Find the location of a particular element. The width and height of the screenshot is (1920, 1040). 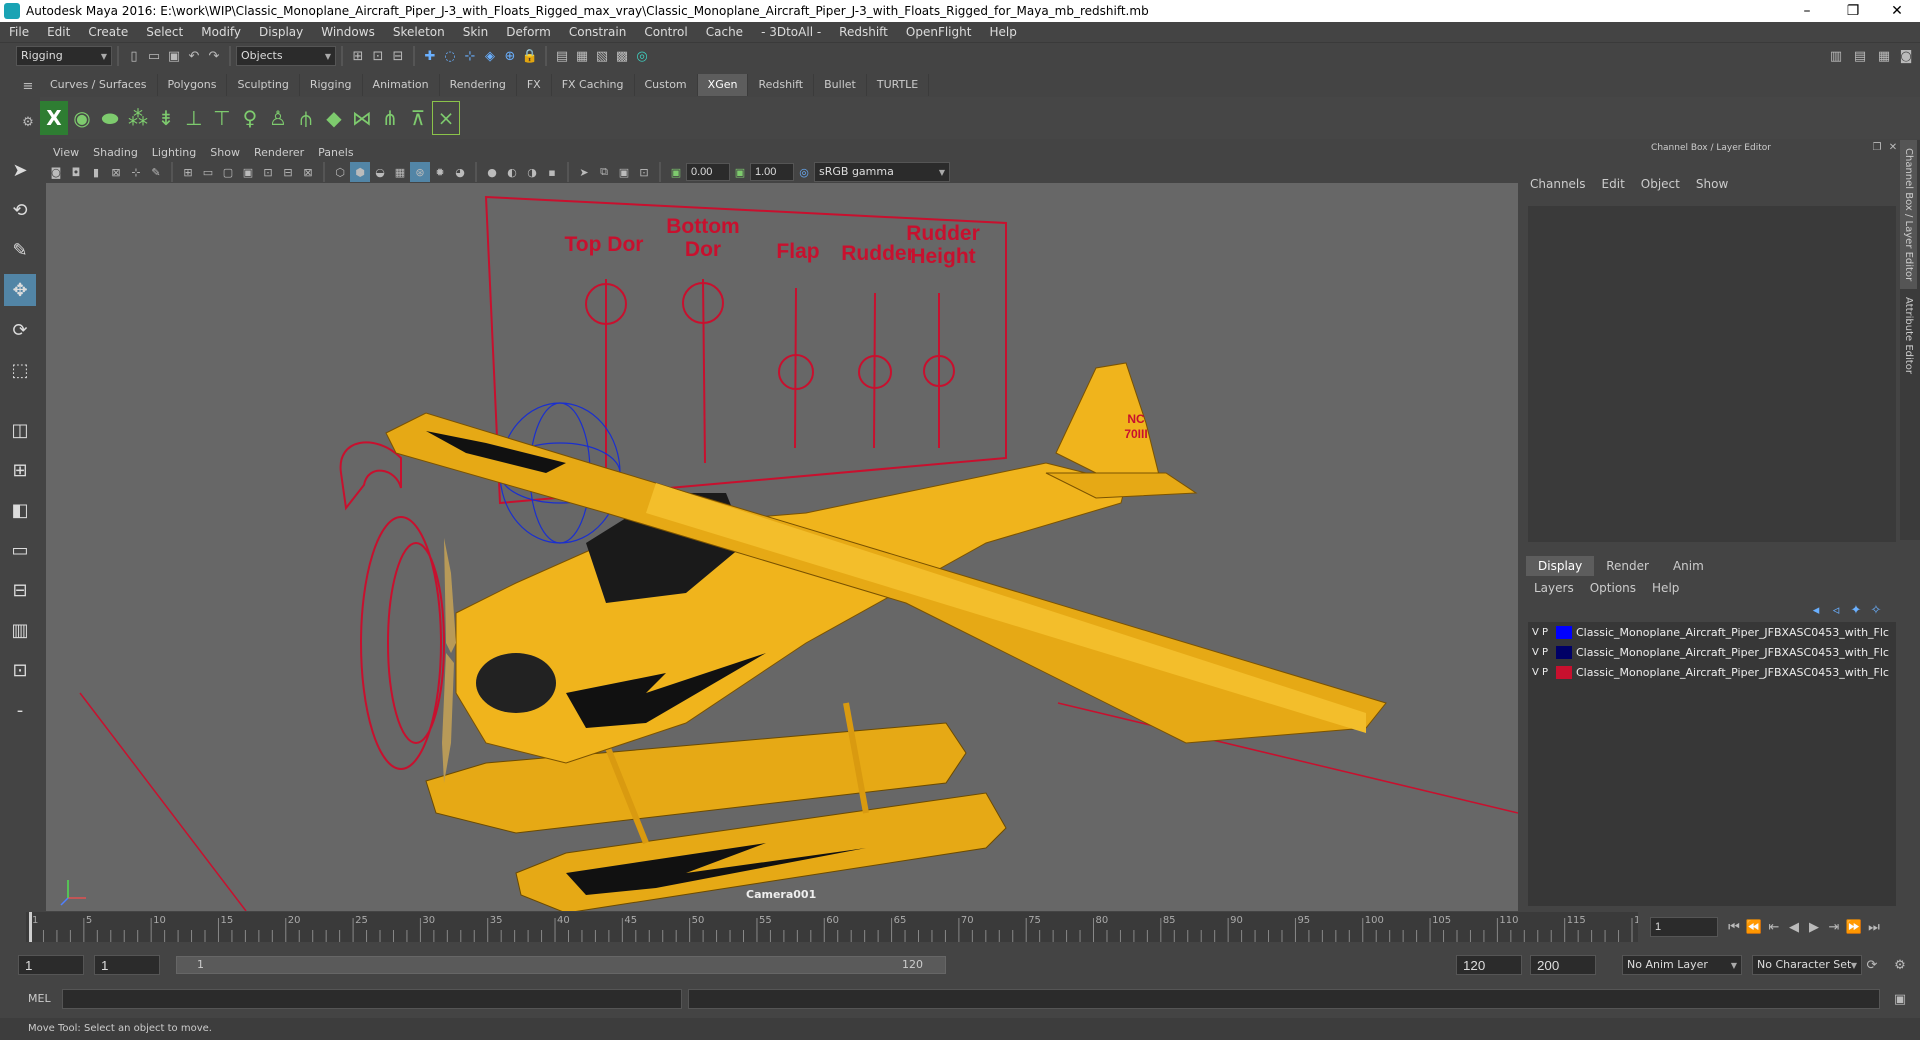

resolution-gate-icon: ▢ is located at coordinates (228, 172).